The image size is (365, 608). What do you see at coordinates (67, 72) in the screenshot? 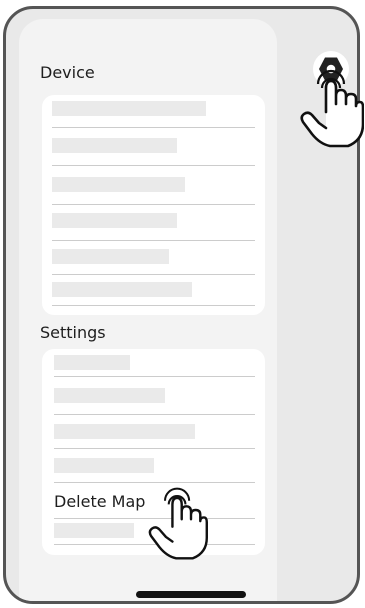
I see `device-section-title: Device` at bounding box center [67, 72].